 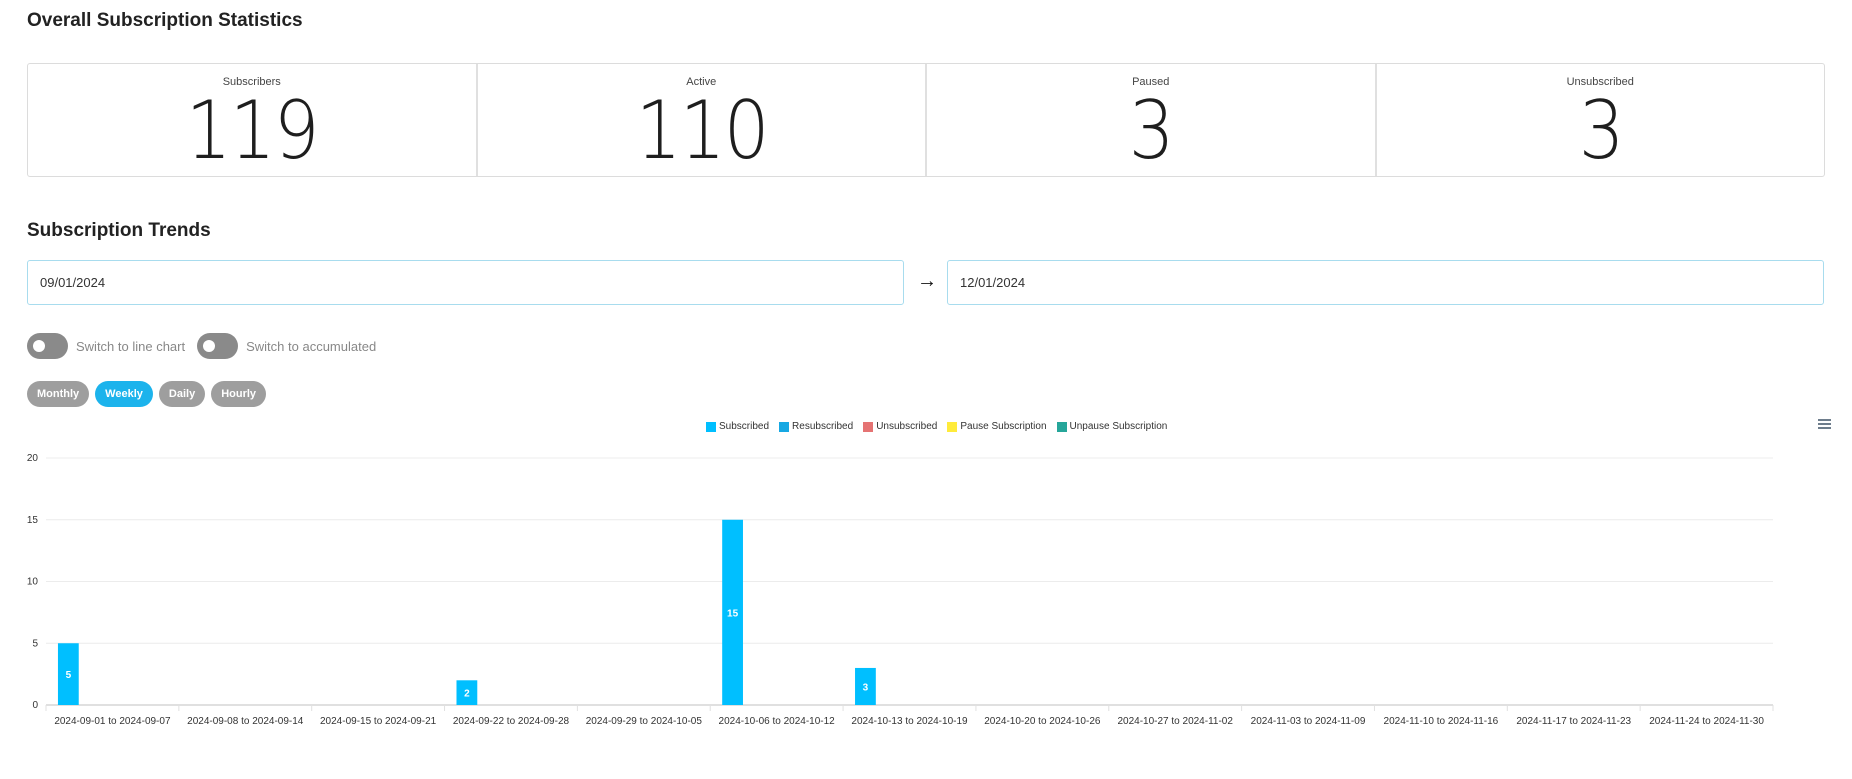 I want to click on x-tick-label: 2024-11-24 to 2024-11-30, so click(x=1706, y=721).